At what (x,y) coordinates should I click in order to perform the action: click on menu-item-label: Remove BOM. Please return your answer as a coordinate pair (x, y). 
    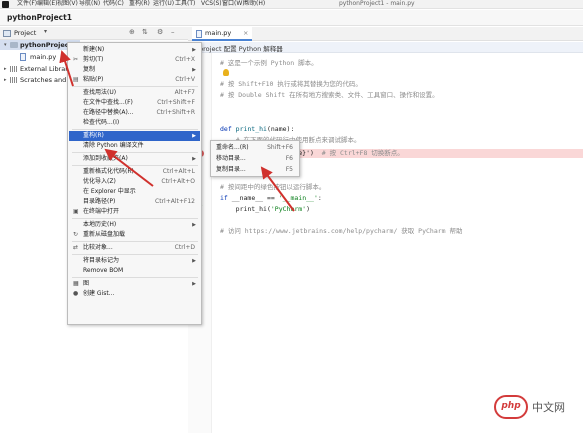
    Looking at the image, I should click on (103, 270).